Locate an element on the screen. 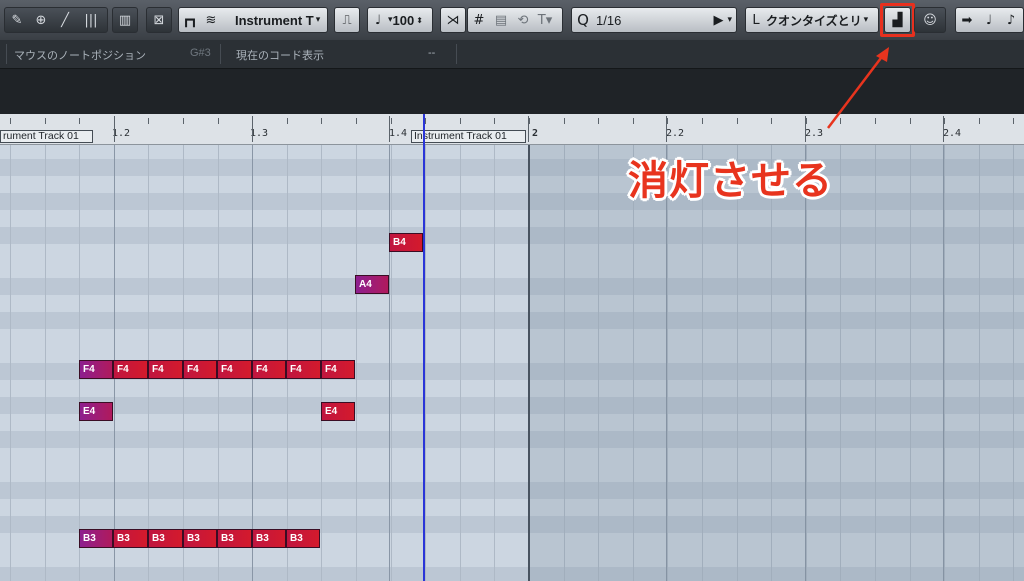 The width and height of the screenshot is (1024, 581). grid-icon: # is located at coordinates (479, 20).